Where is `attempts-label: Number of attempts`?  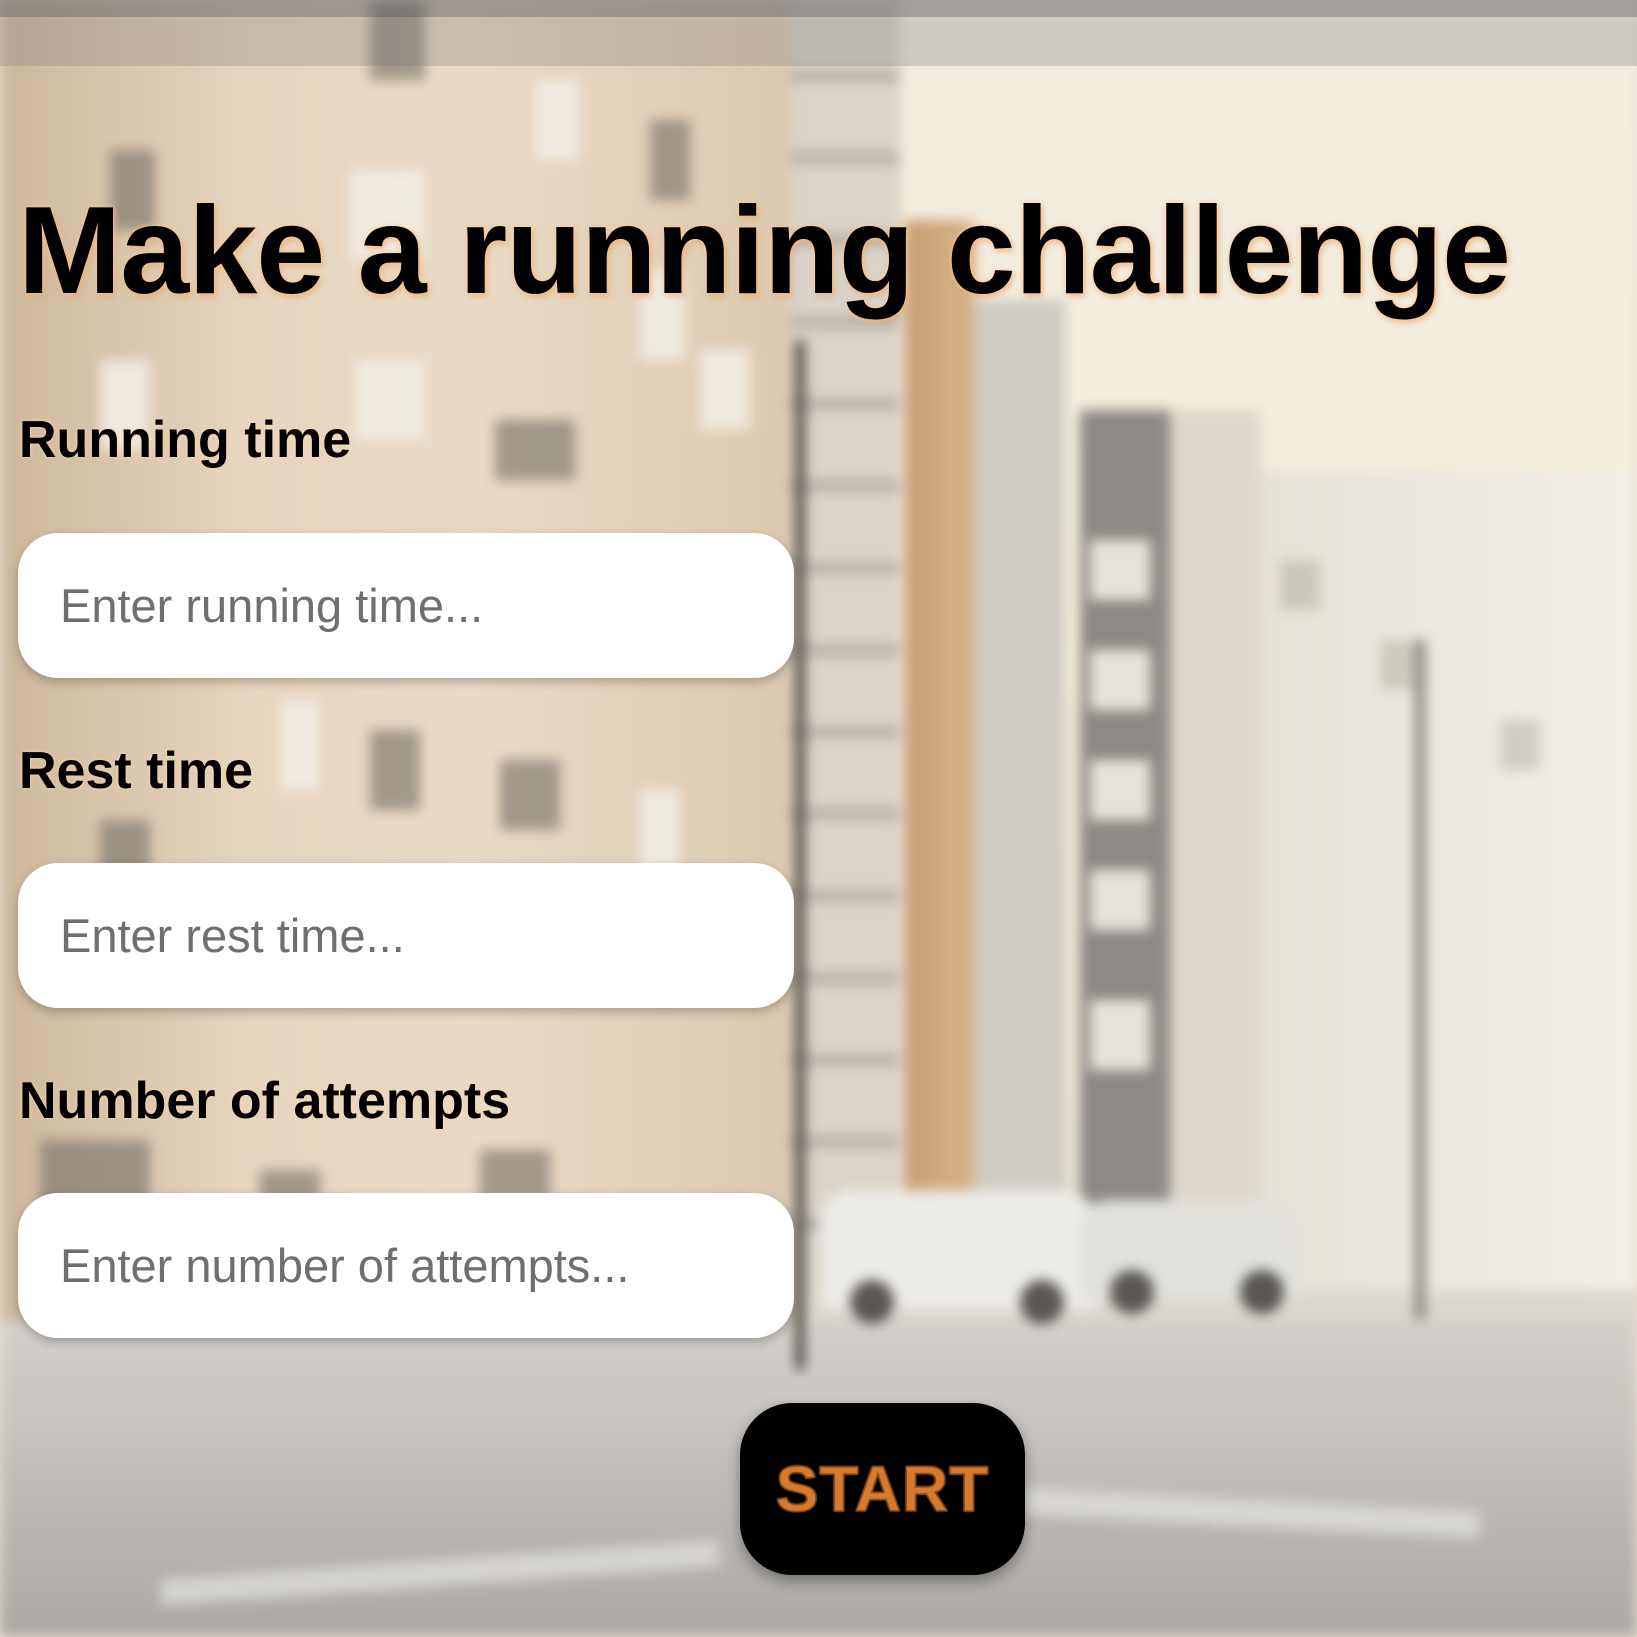
attempts-label: Number of attempts is located at coordinates (265, 1101).